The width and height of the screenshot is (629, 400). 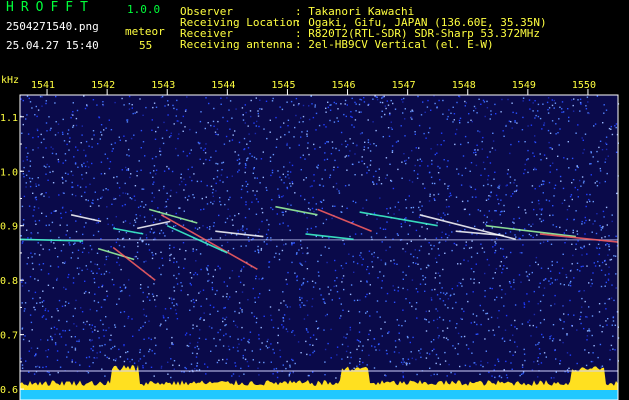 I want to click on x-tick-label: 1550, so click(x=584, y=85).